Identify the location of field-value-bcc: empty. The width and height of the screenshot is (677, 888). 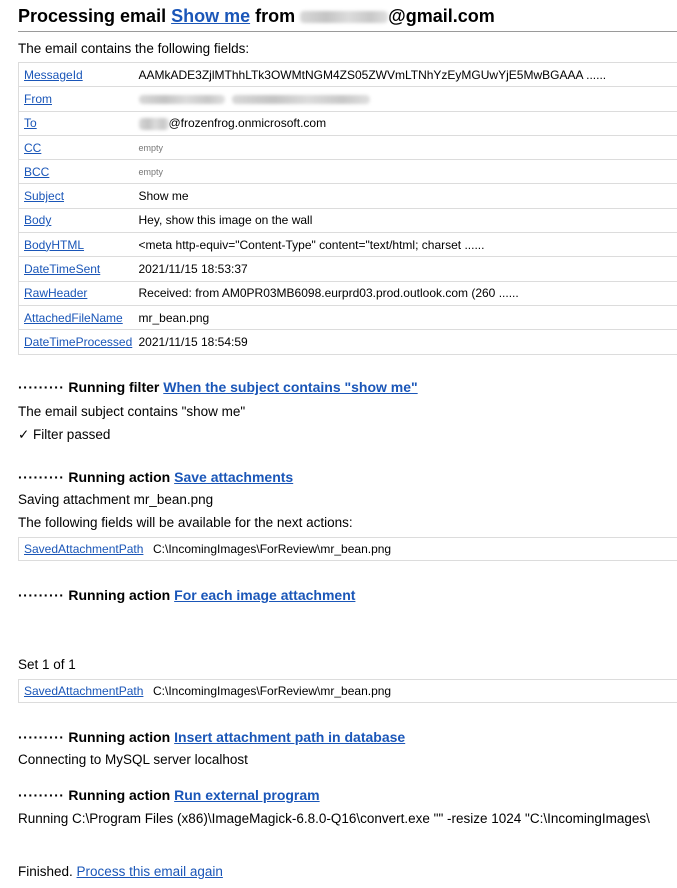
(406, 172).